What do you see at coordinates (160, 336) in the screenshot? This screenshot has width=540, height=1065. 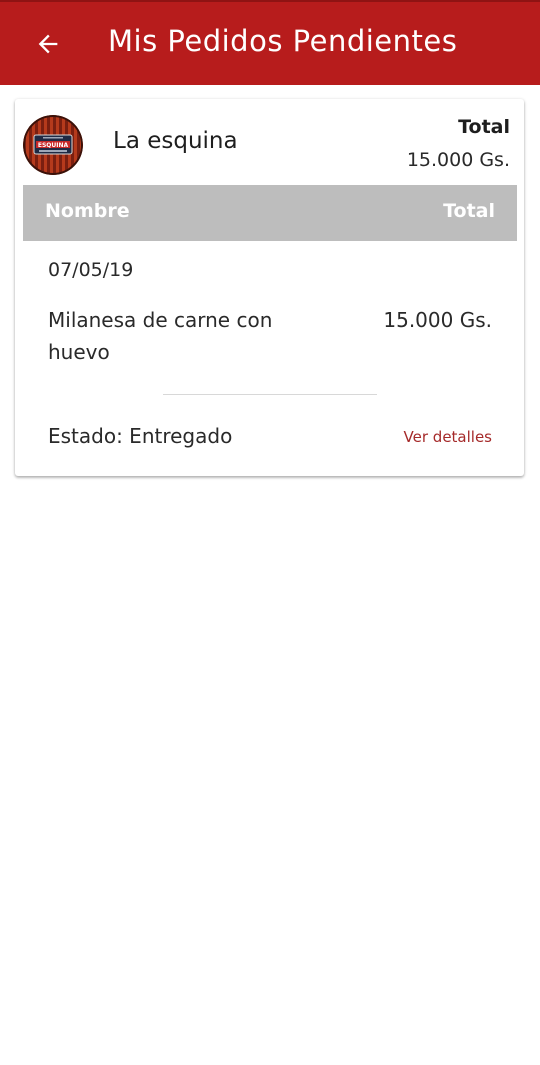 I see `item-name: Milanesa de carne con huevo` at bounding box center [160, 336].